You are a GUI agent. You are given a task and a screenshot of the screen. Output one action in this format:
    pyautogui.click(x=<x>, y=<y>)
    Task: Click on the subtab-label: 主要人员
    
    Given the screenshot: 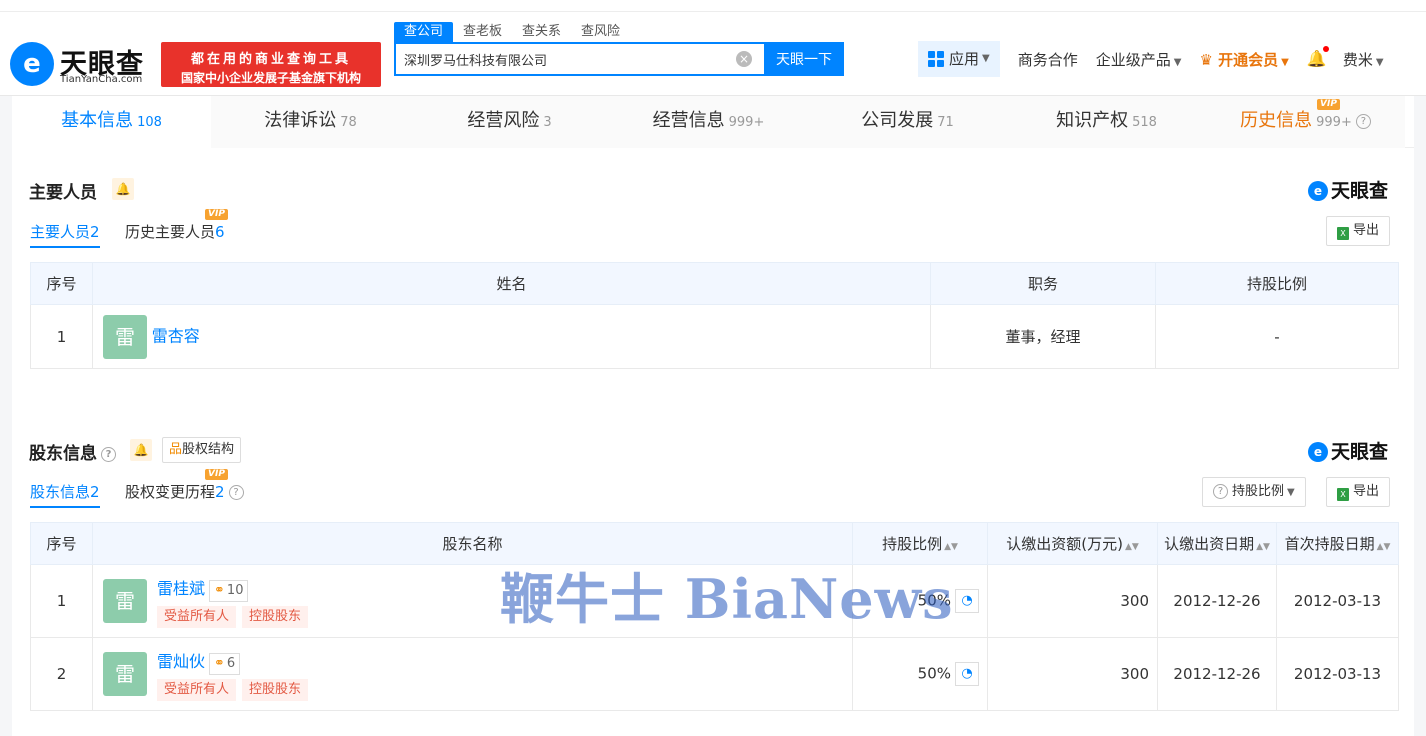 What is the action you would take?
    pyautogui.click(x=60, y=232)
    